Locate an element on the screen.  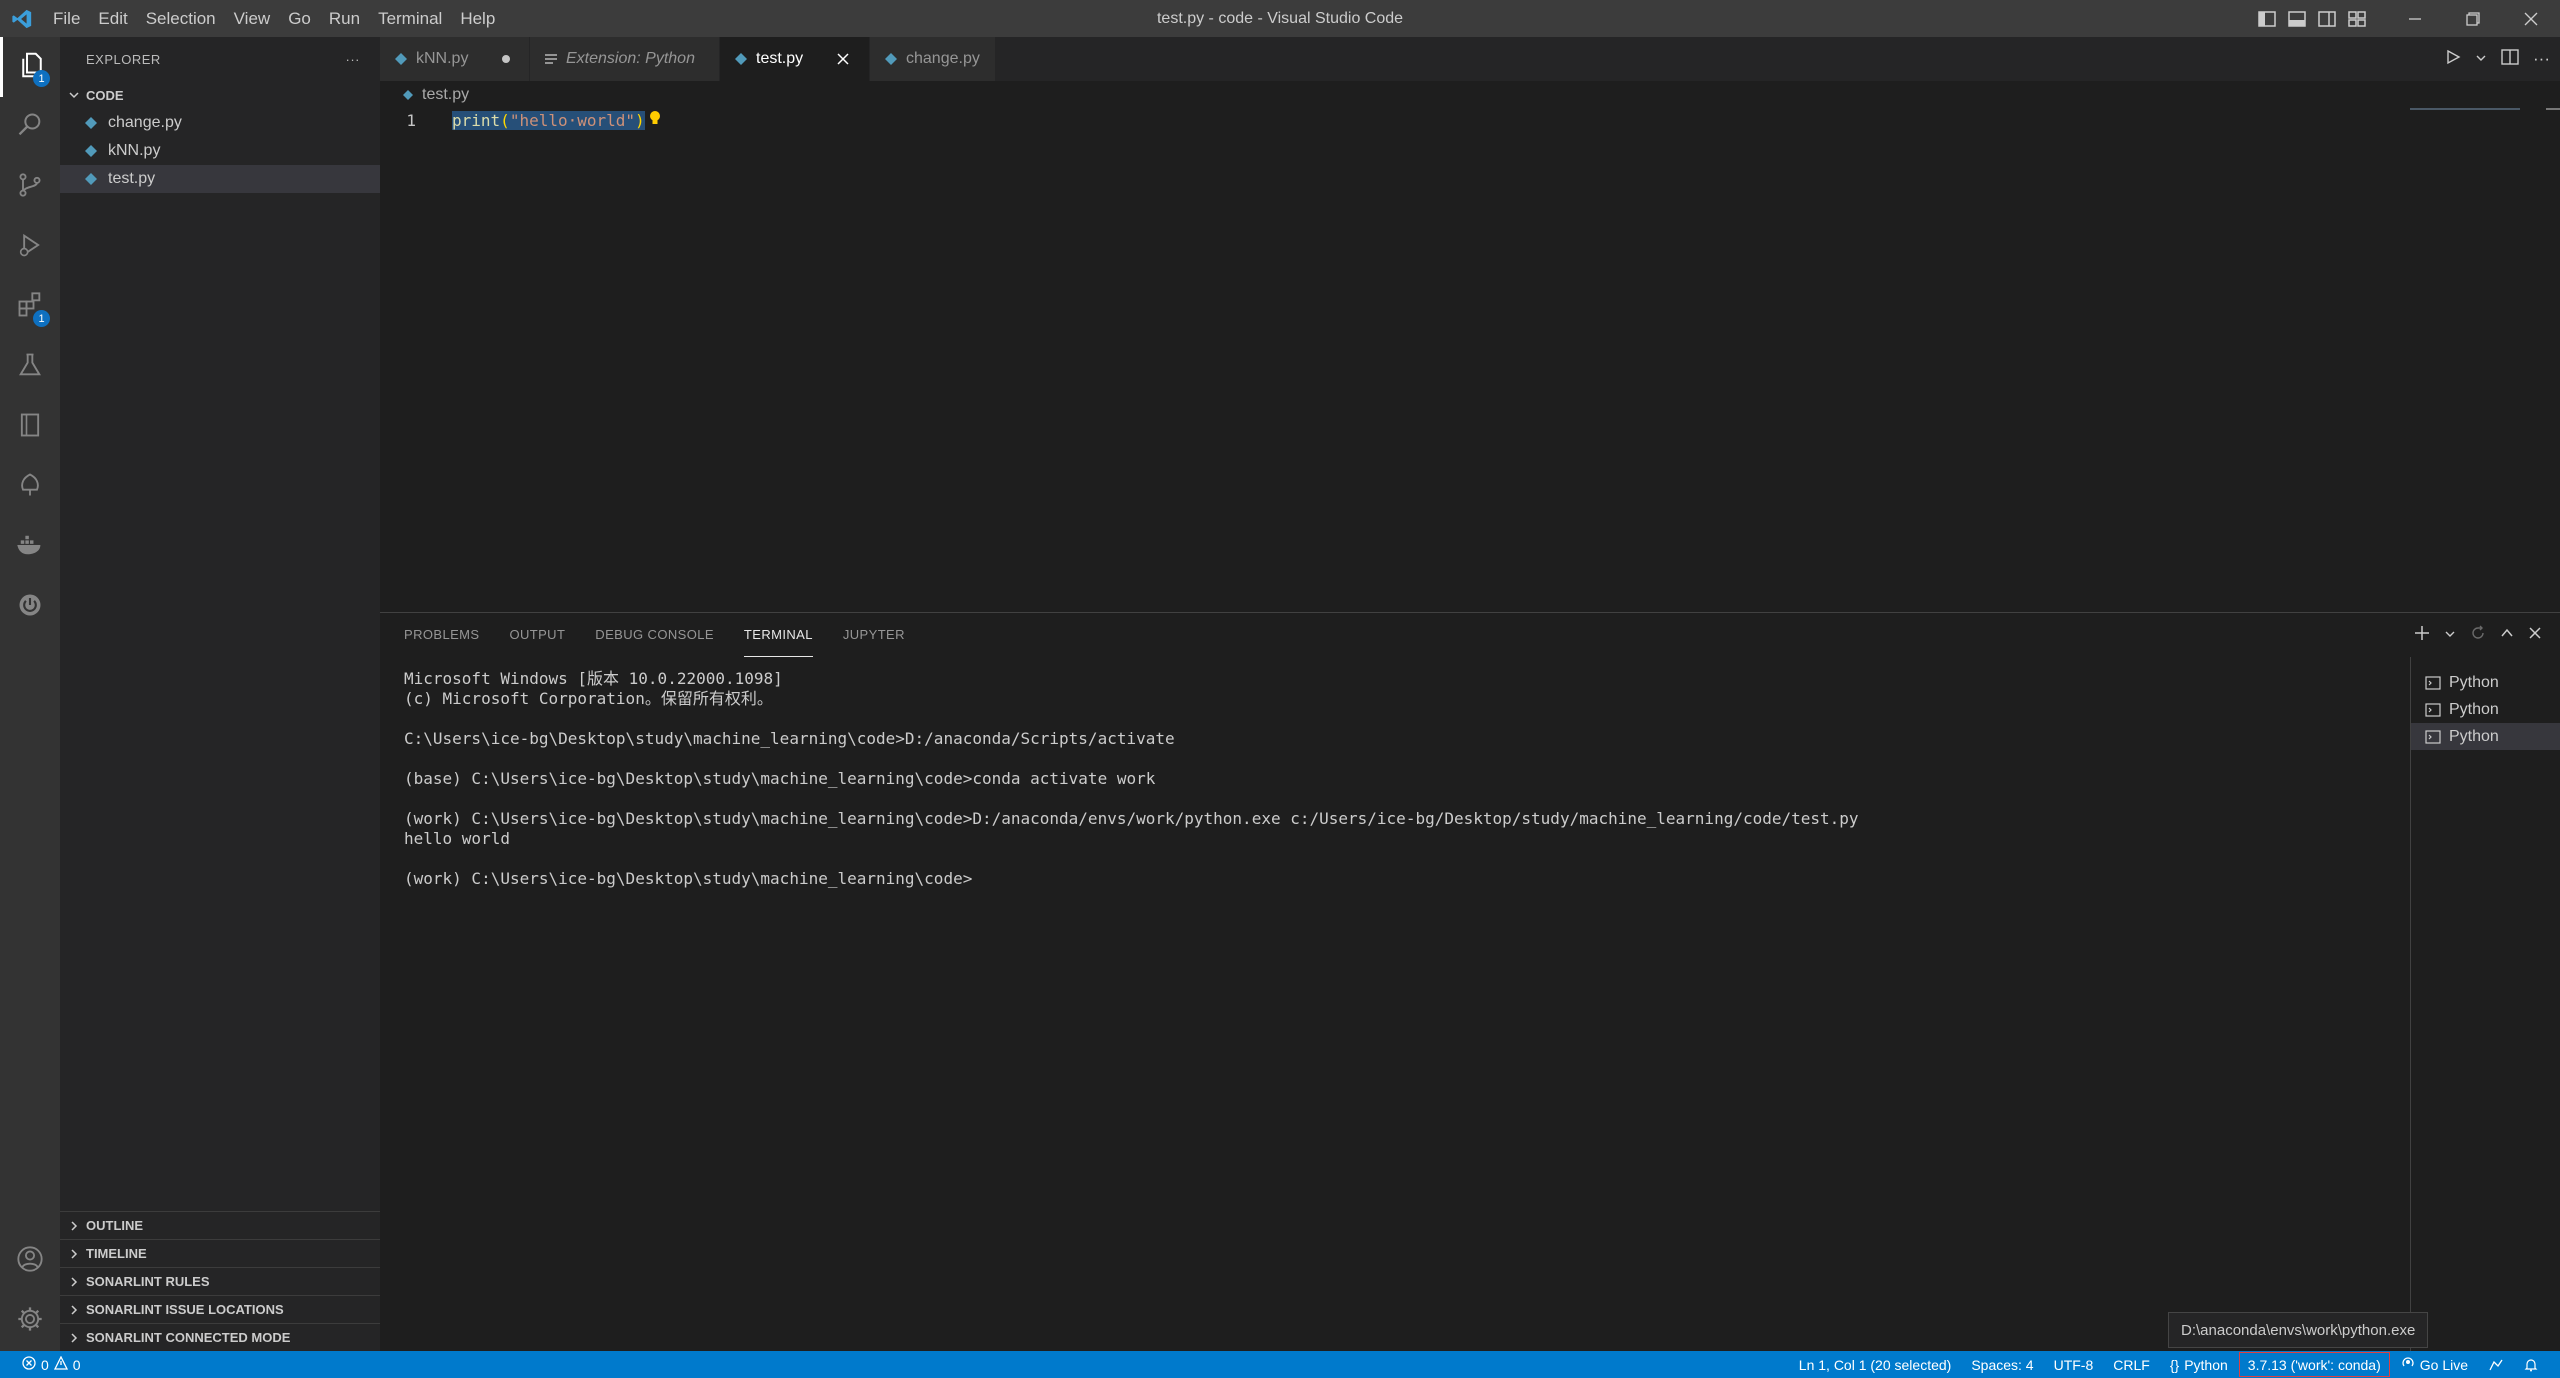
run-python-icon is located at coordinates (2453, 59).